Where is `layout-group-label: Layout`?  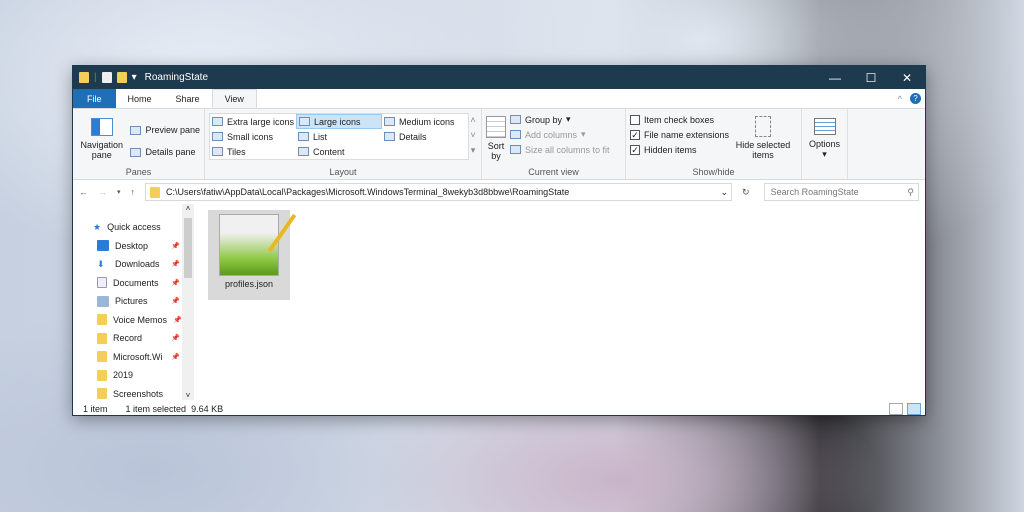
layout-group-label: Layout is located at coordinates (343, 172).